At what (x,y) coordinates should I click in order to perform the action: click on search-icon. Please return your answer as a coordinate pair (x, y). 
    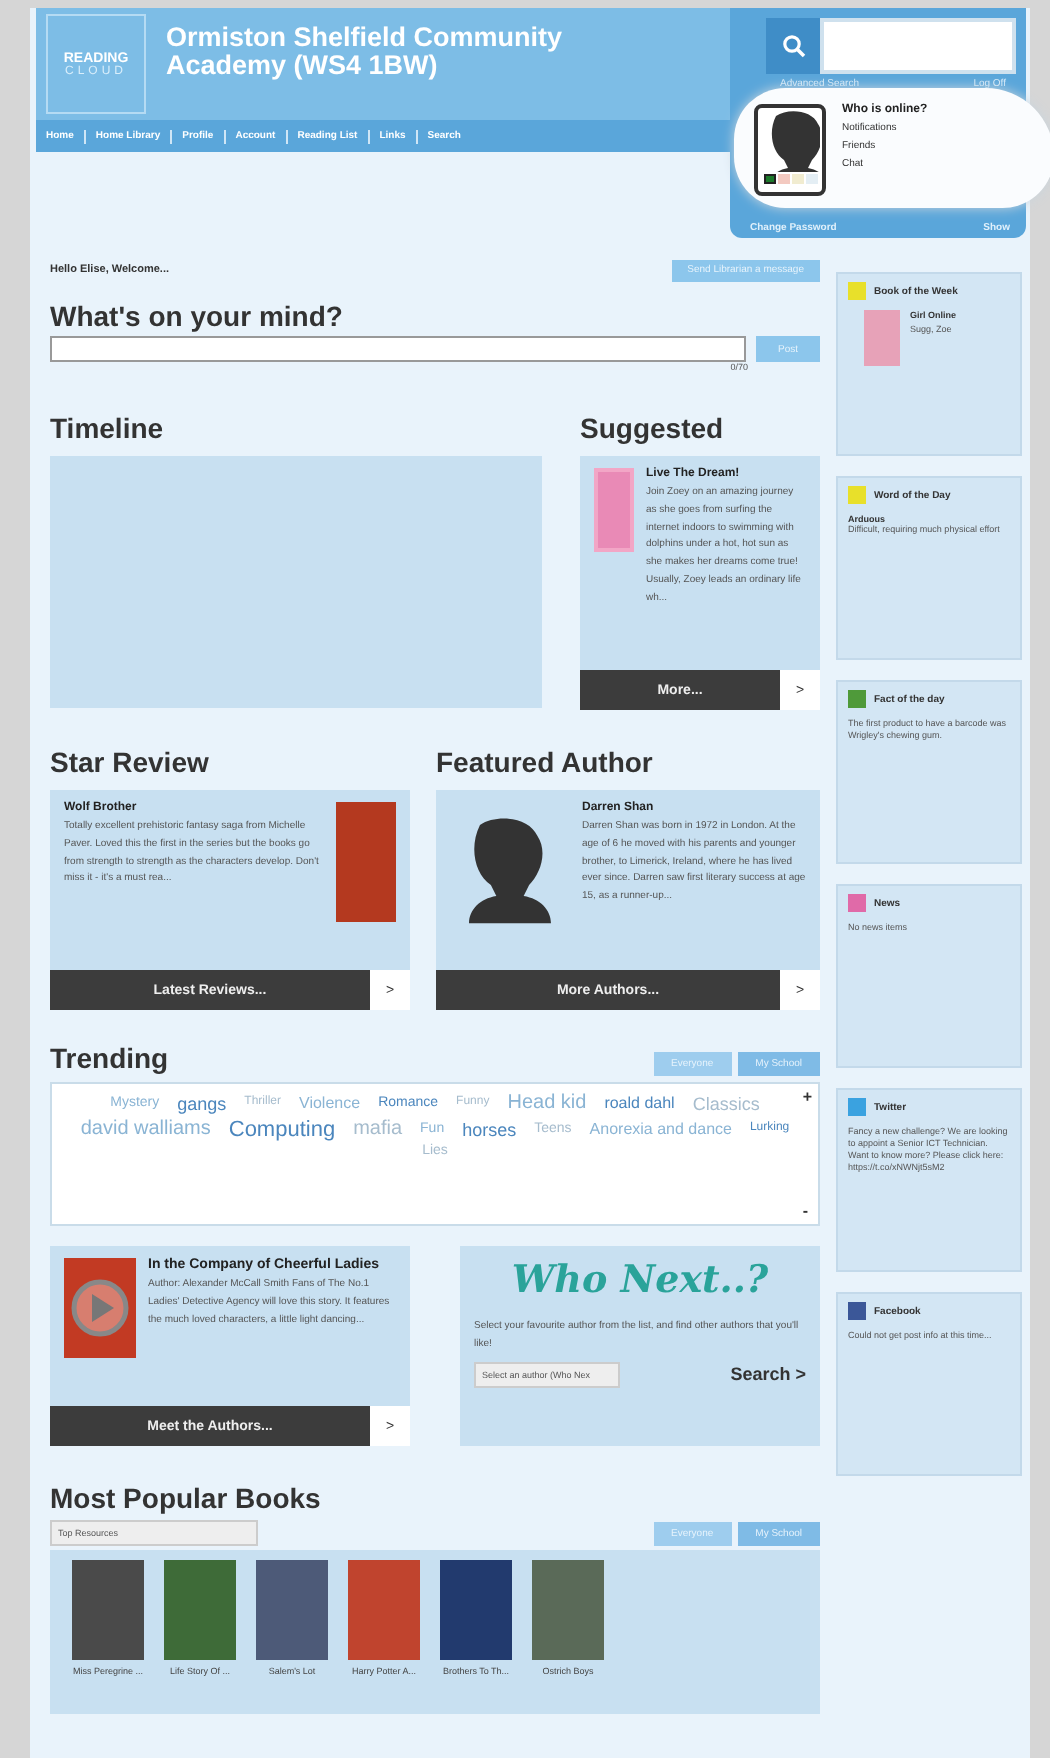
    Looking at the image, I should click on (793, 46).